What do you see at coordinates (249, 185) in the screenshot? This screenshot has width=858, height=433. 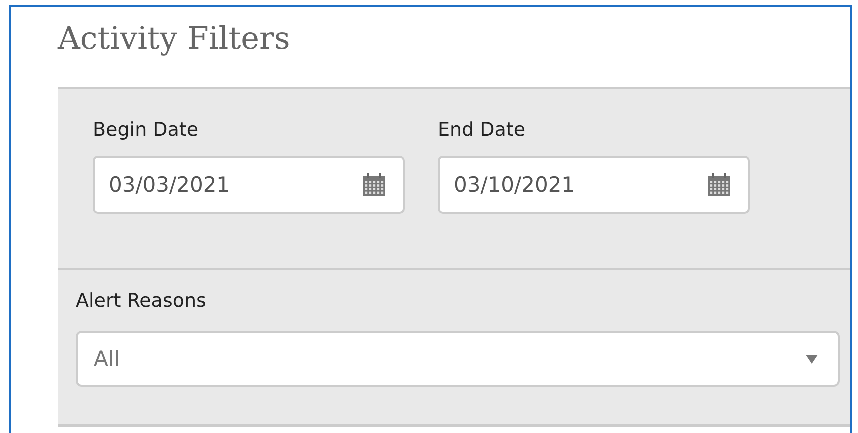 I see `date-field: 03/03/2021` at bounding box center [249, 185].